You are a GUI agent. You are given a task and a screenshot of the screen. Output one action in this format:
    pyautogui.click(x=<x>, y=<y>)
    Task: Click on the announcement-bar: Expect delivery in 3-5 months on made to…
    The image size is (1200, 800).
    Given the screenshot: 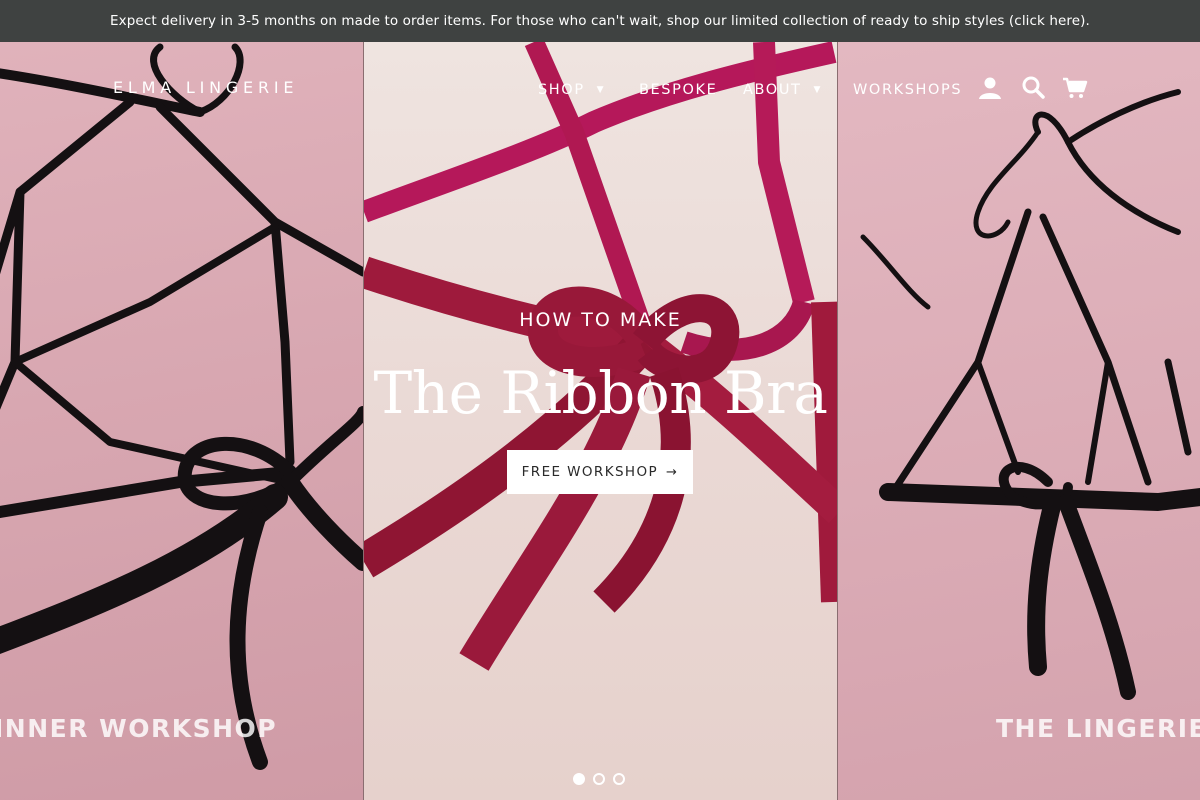 What is the action you would take?
    pyautogui.click(x=600, y=21)
    